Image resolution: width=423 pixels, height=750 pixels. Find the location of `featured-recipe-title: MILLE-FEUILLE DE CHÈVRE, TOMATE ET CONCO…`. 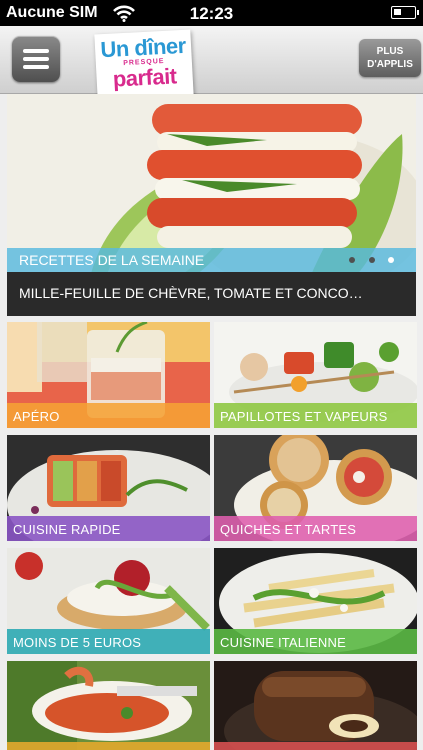

featured-recipe-title: MILLE-FEUILLE DE CHÈVRE, TOMATE ET CONCO… is located at coordinates (211, 294).